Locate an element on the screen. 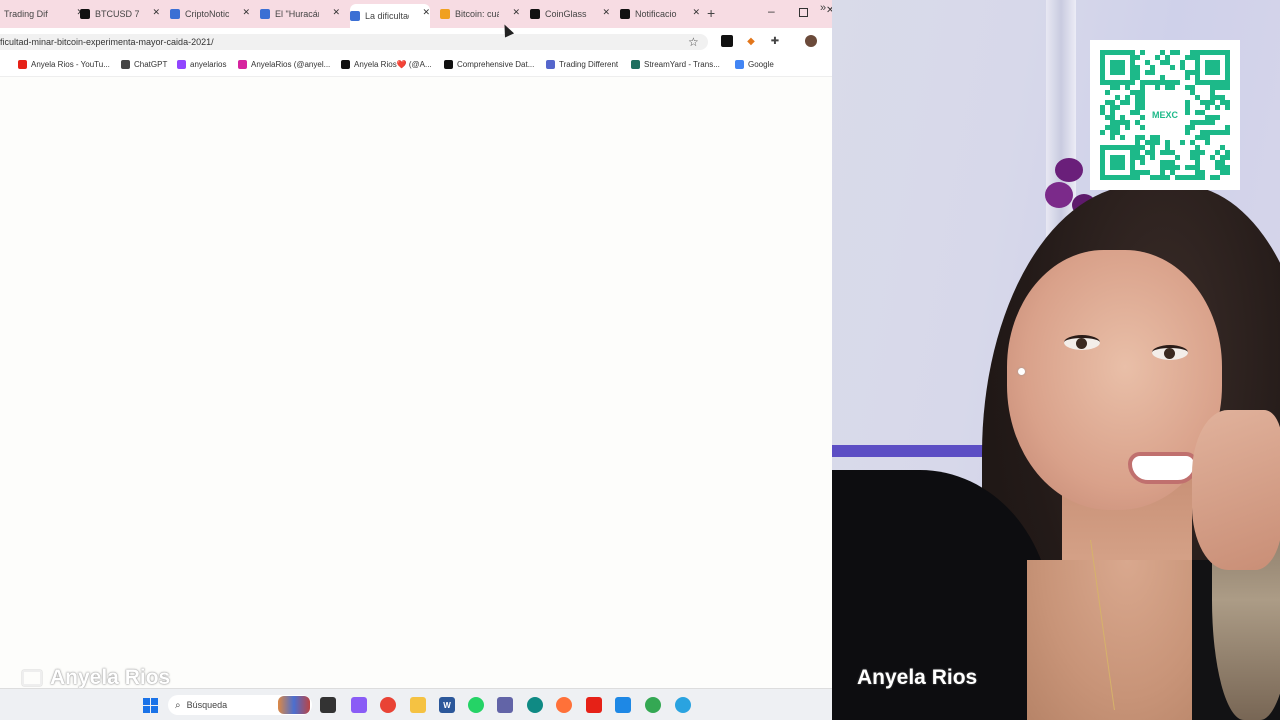 The image size is (1280, 720). presenter-name-left: Anyela Rios is located at coordinates (96, 678).